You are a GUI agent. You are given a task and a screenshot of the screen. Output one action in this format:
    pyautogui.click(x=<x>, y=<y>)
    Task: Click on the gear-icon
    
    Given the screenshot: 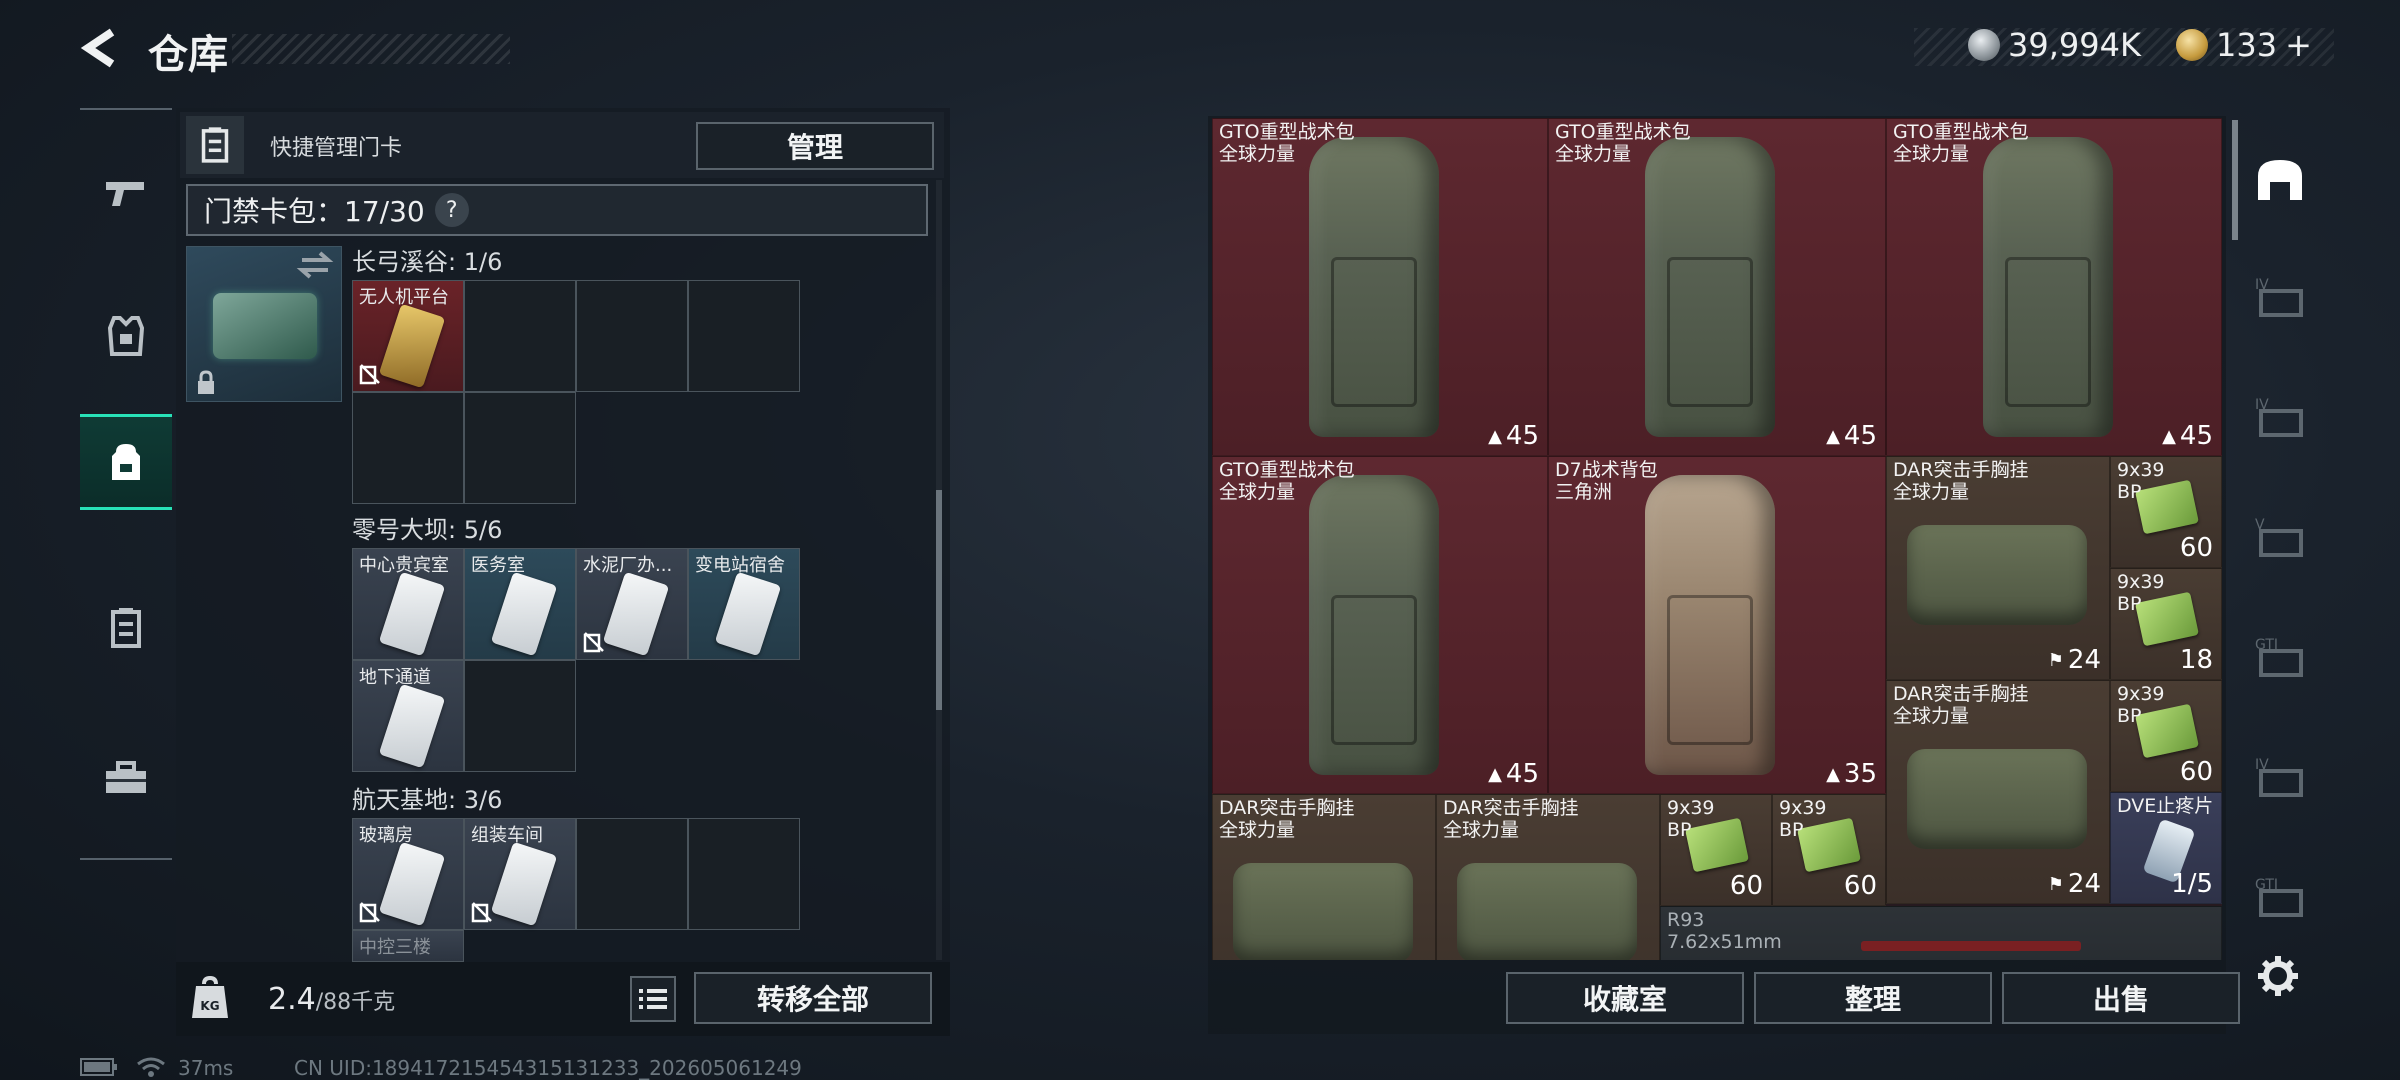 What is the action you would take?
    pyautogui.click(x=2278, y=976)
    